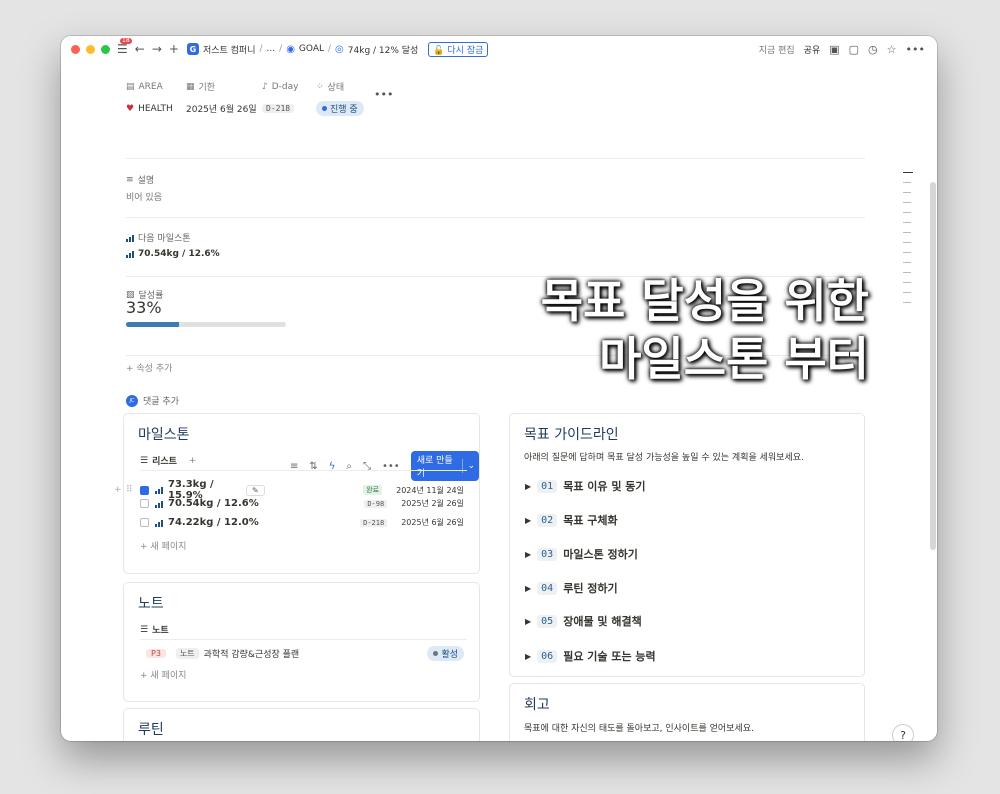  What do you see at coordinates (193, 461) in the screenshot?
I see `add-view-icon: +` at bounding box center [193, 461].